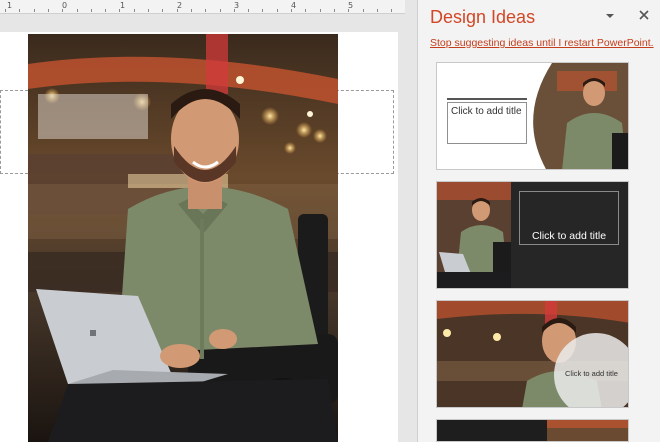 This screenshot has width=660, height=442. I want to click on close-icon, so click(644, 15).